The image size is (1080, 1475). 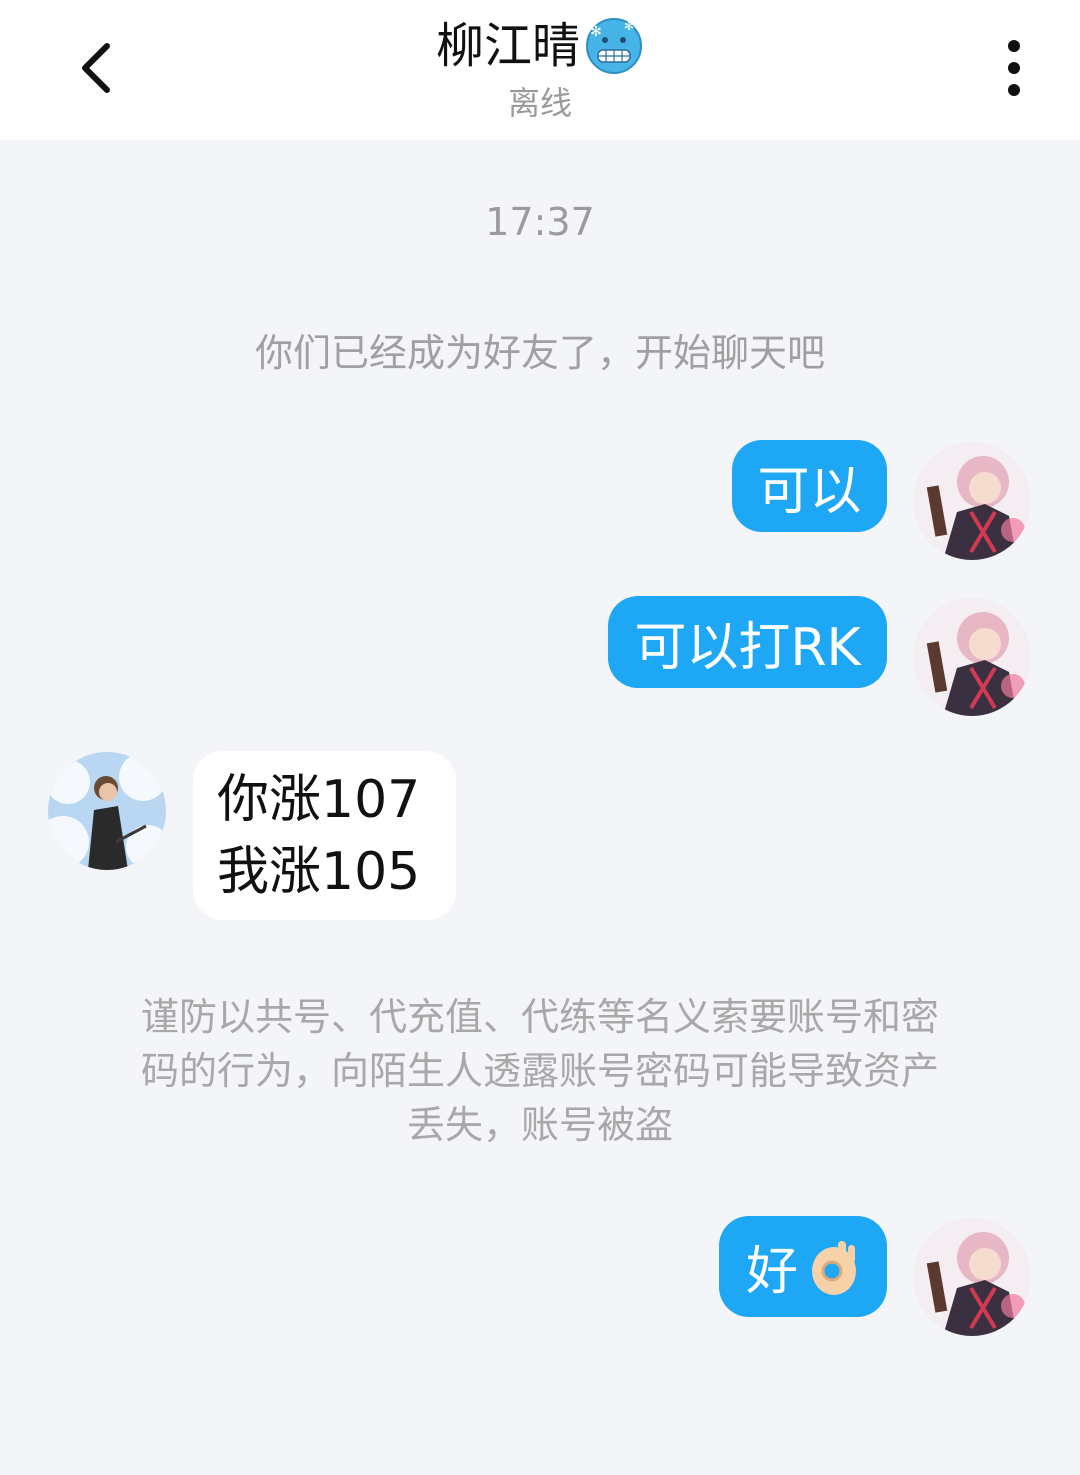 I want to click on contact-avatar, so click(x=107, y=811).